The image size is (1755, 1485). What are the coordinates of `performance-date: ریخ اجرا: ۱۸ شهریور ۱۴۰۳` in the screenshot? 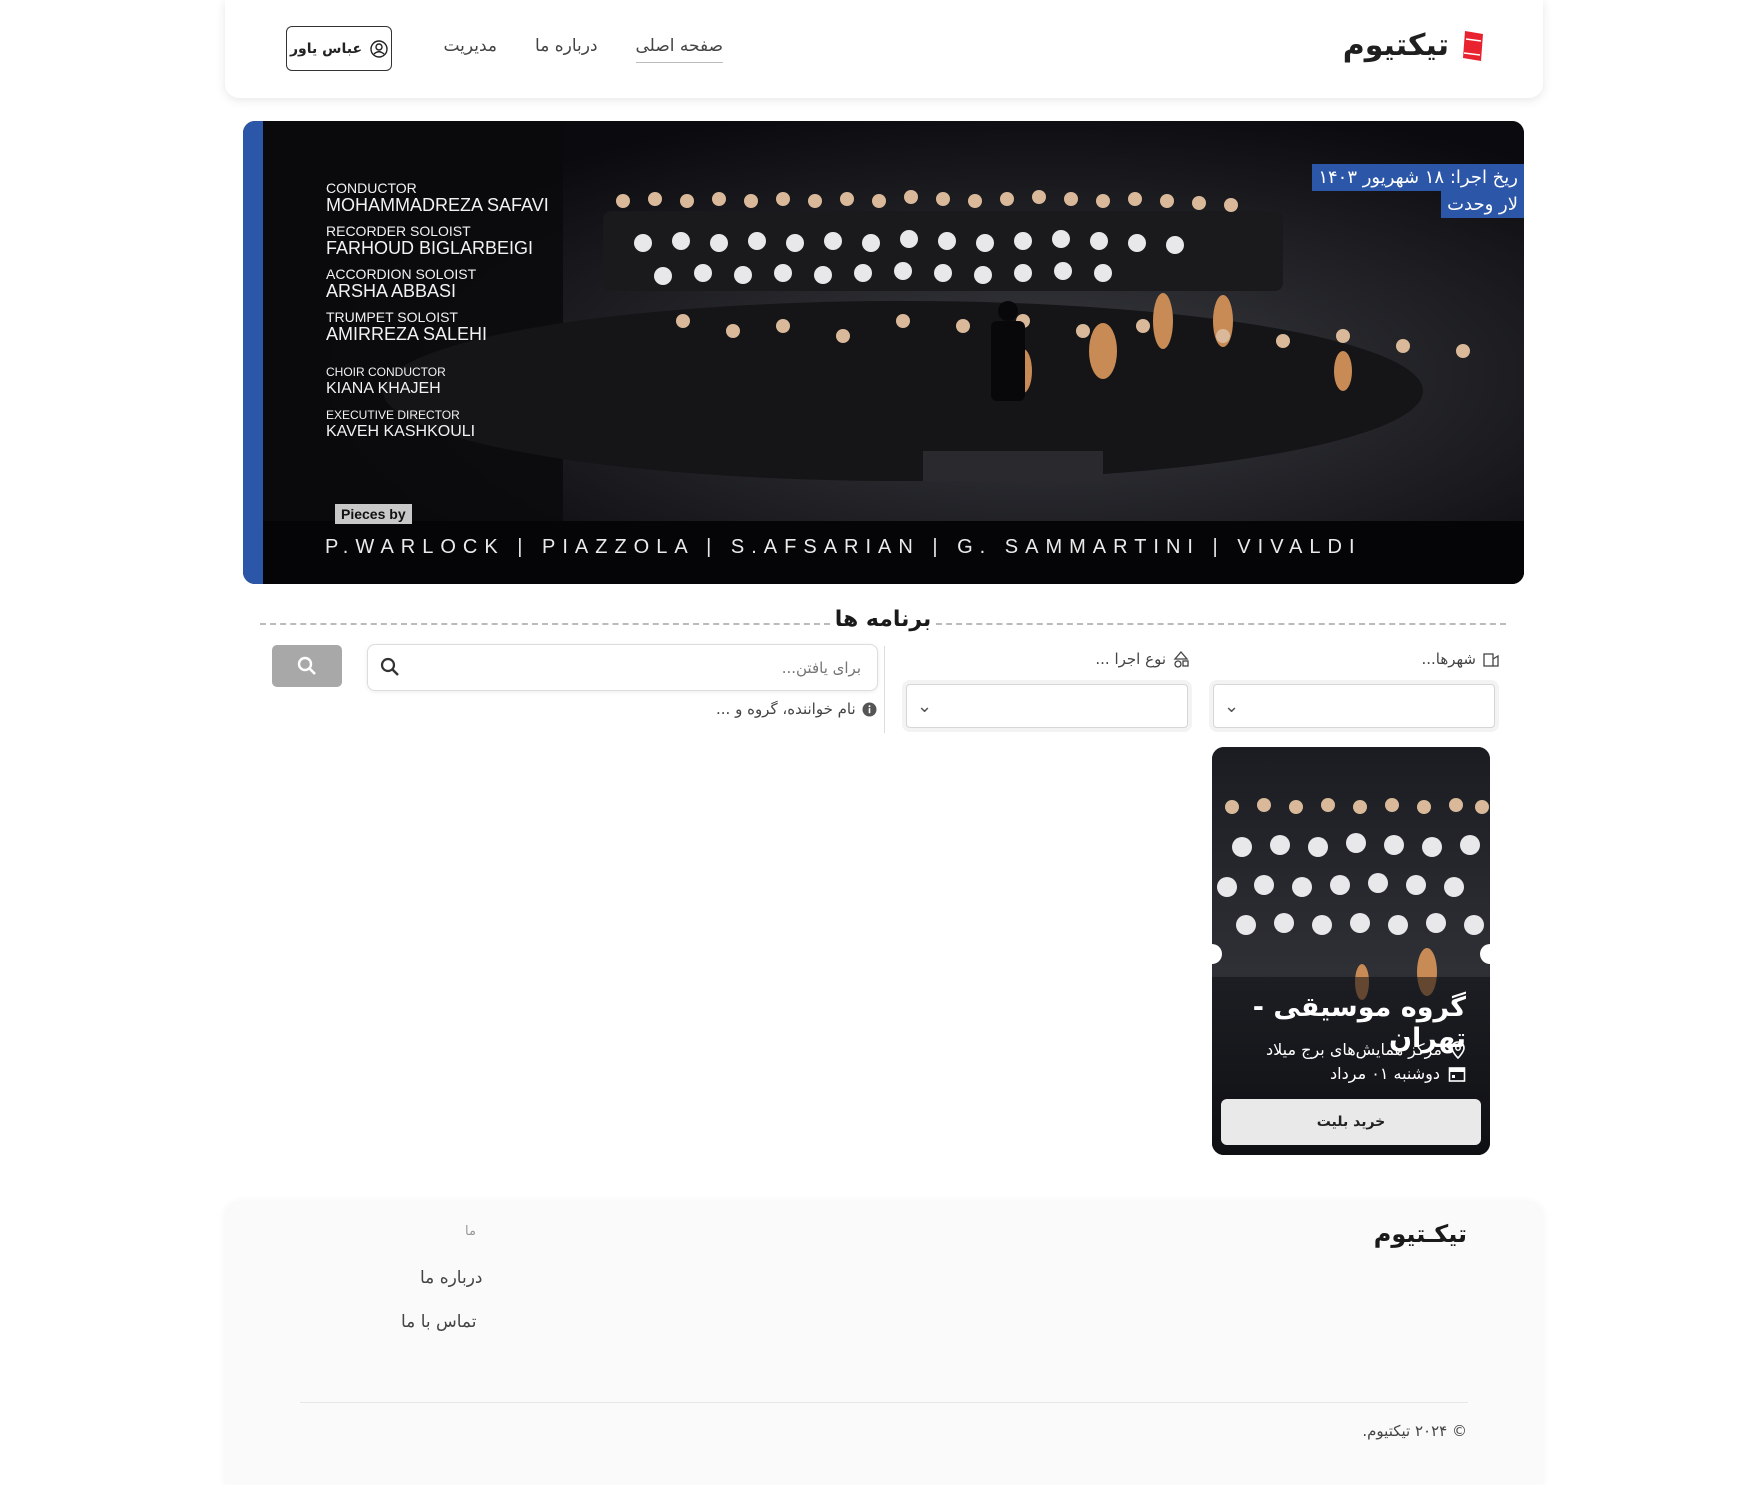 It's located at (1418, 177).